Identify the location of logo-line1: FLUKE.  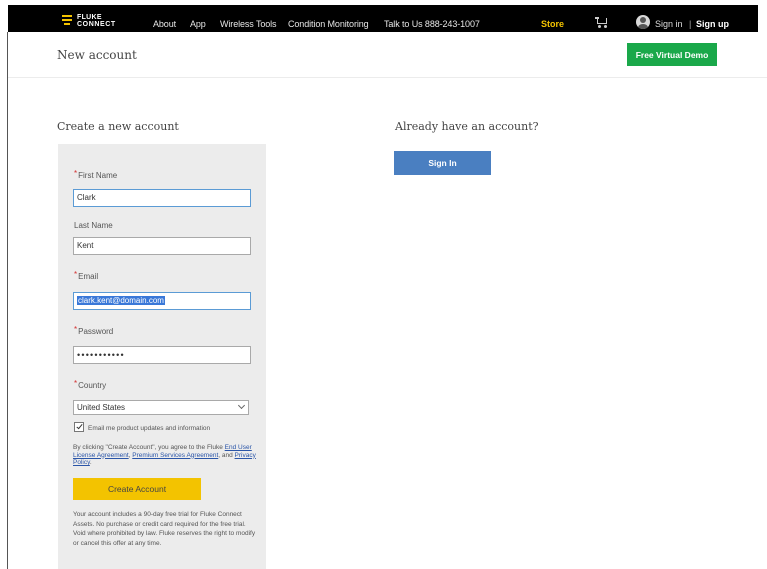
(89, 17).